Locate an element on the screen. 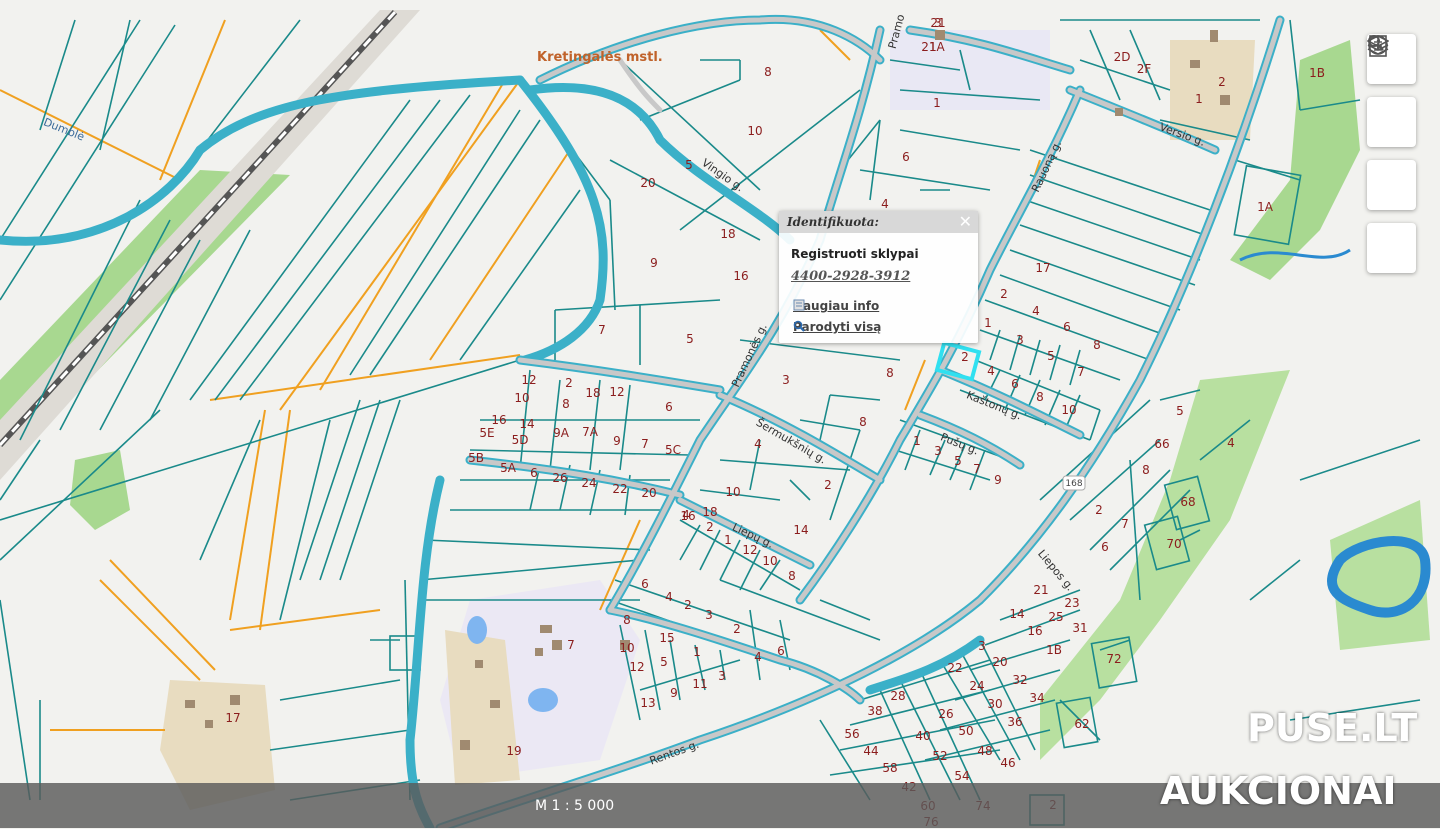 Image resolution: width=1440 pixels, height=829 pixels. legend-icon is located at coordinates (1378, 46).